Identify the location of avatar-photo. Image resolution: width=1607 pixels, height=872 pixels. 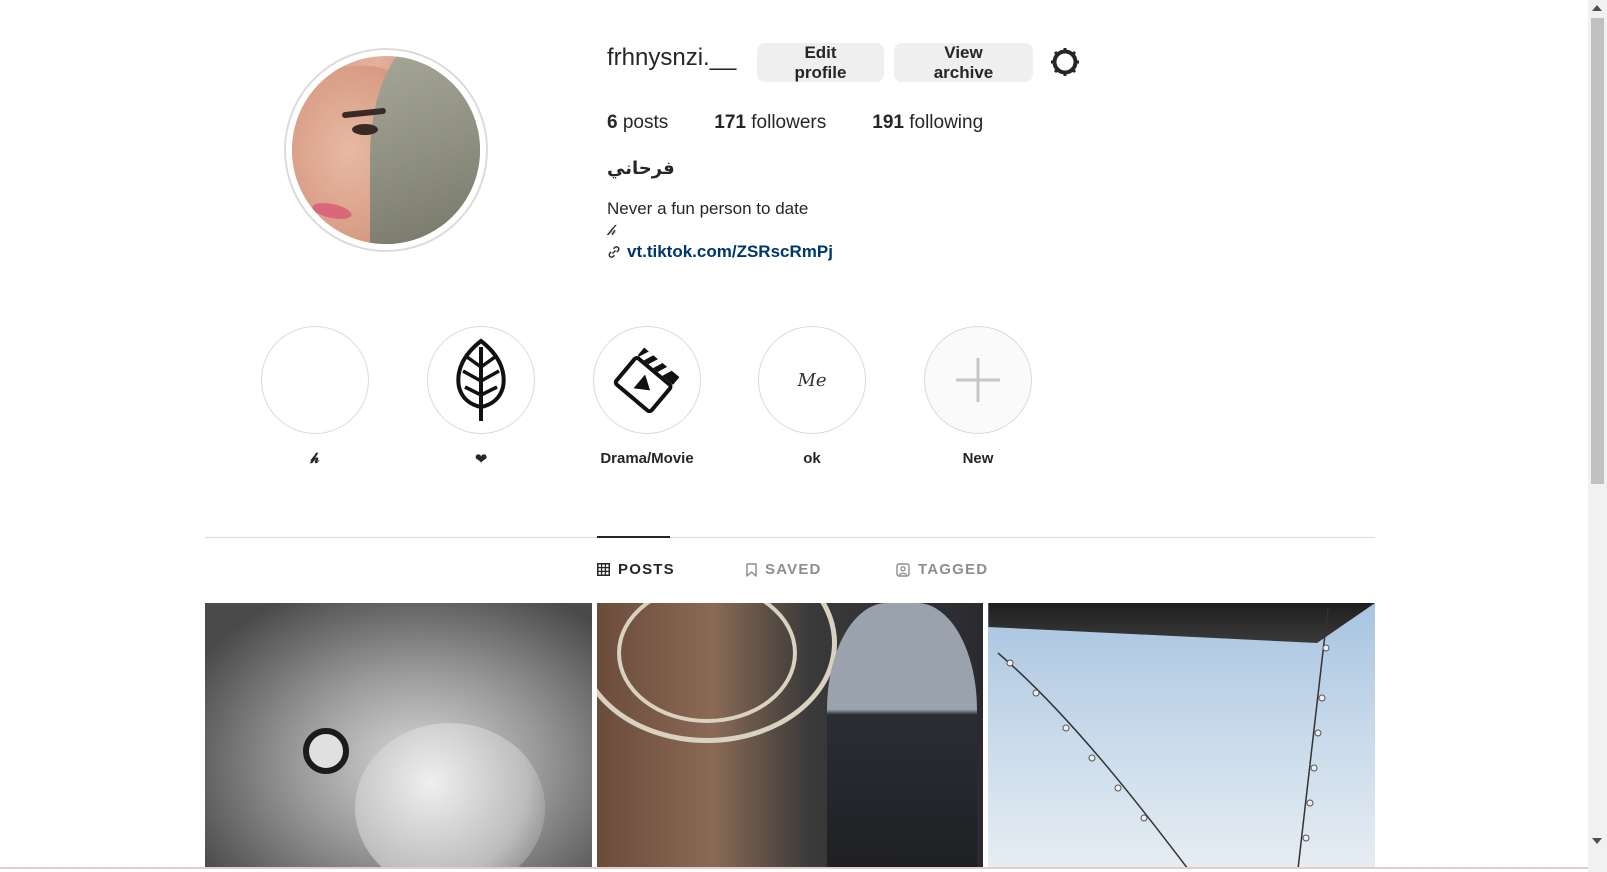
(386, 150).